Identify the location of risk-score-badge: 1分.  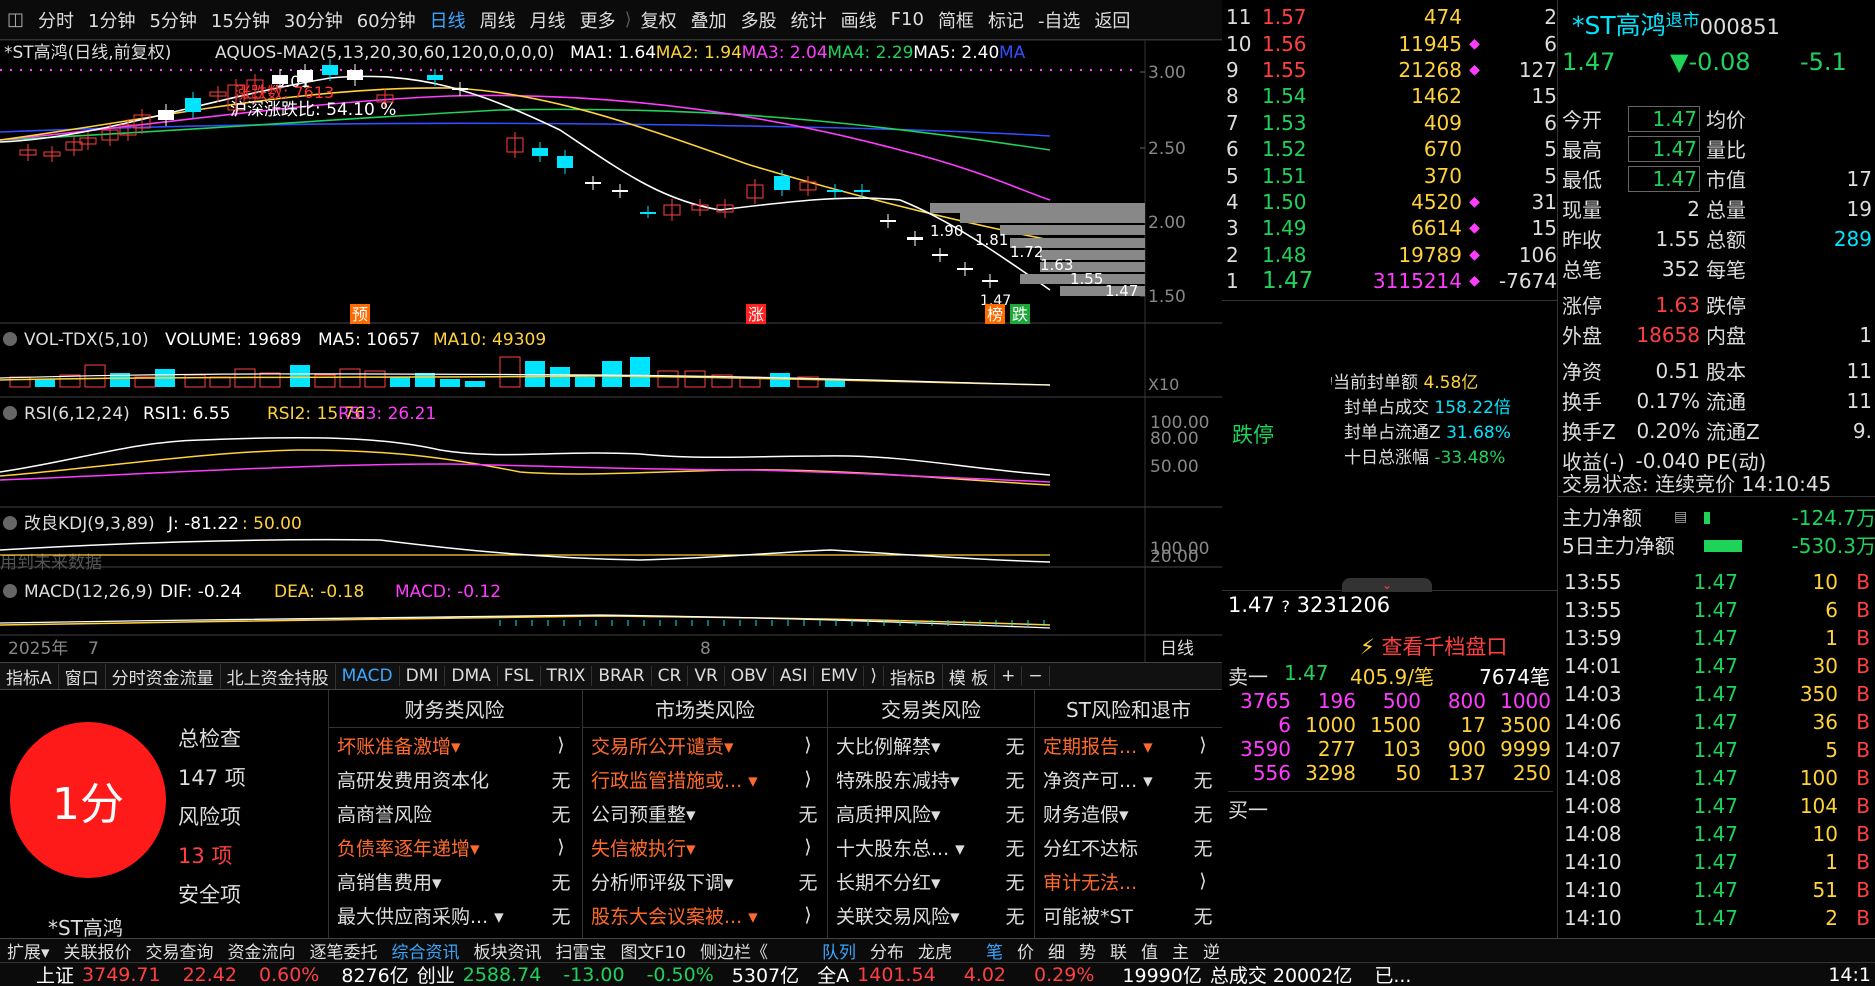
(88, 800).